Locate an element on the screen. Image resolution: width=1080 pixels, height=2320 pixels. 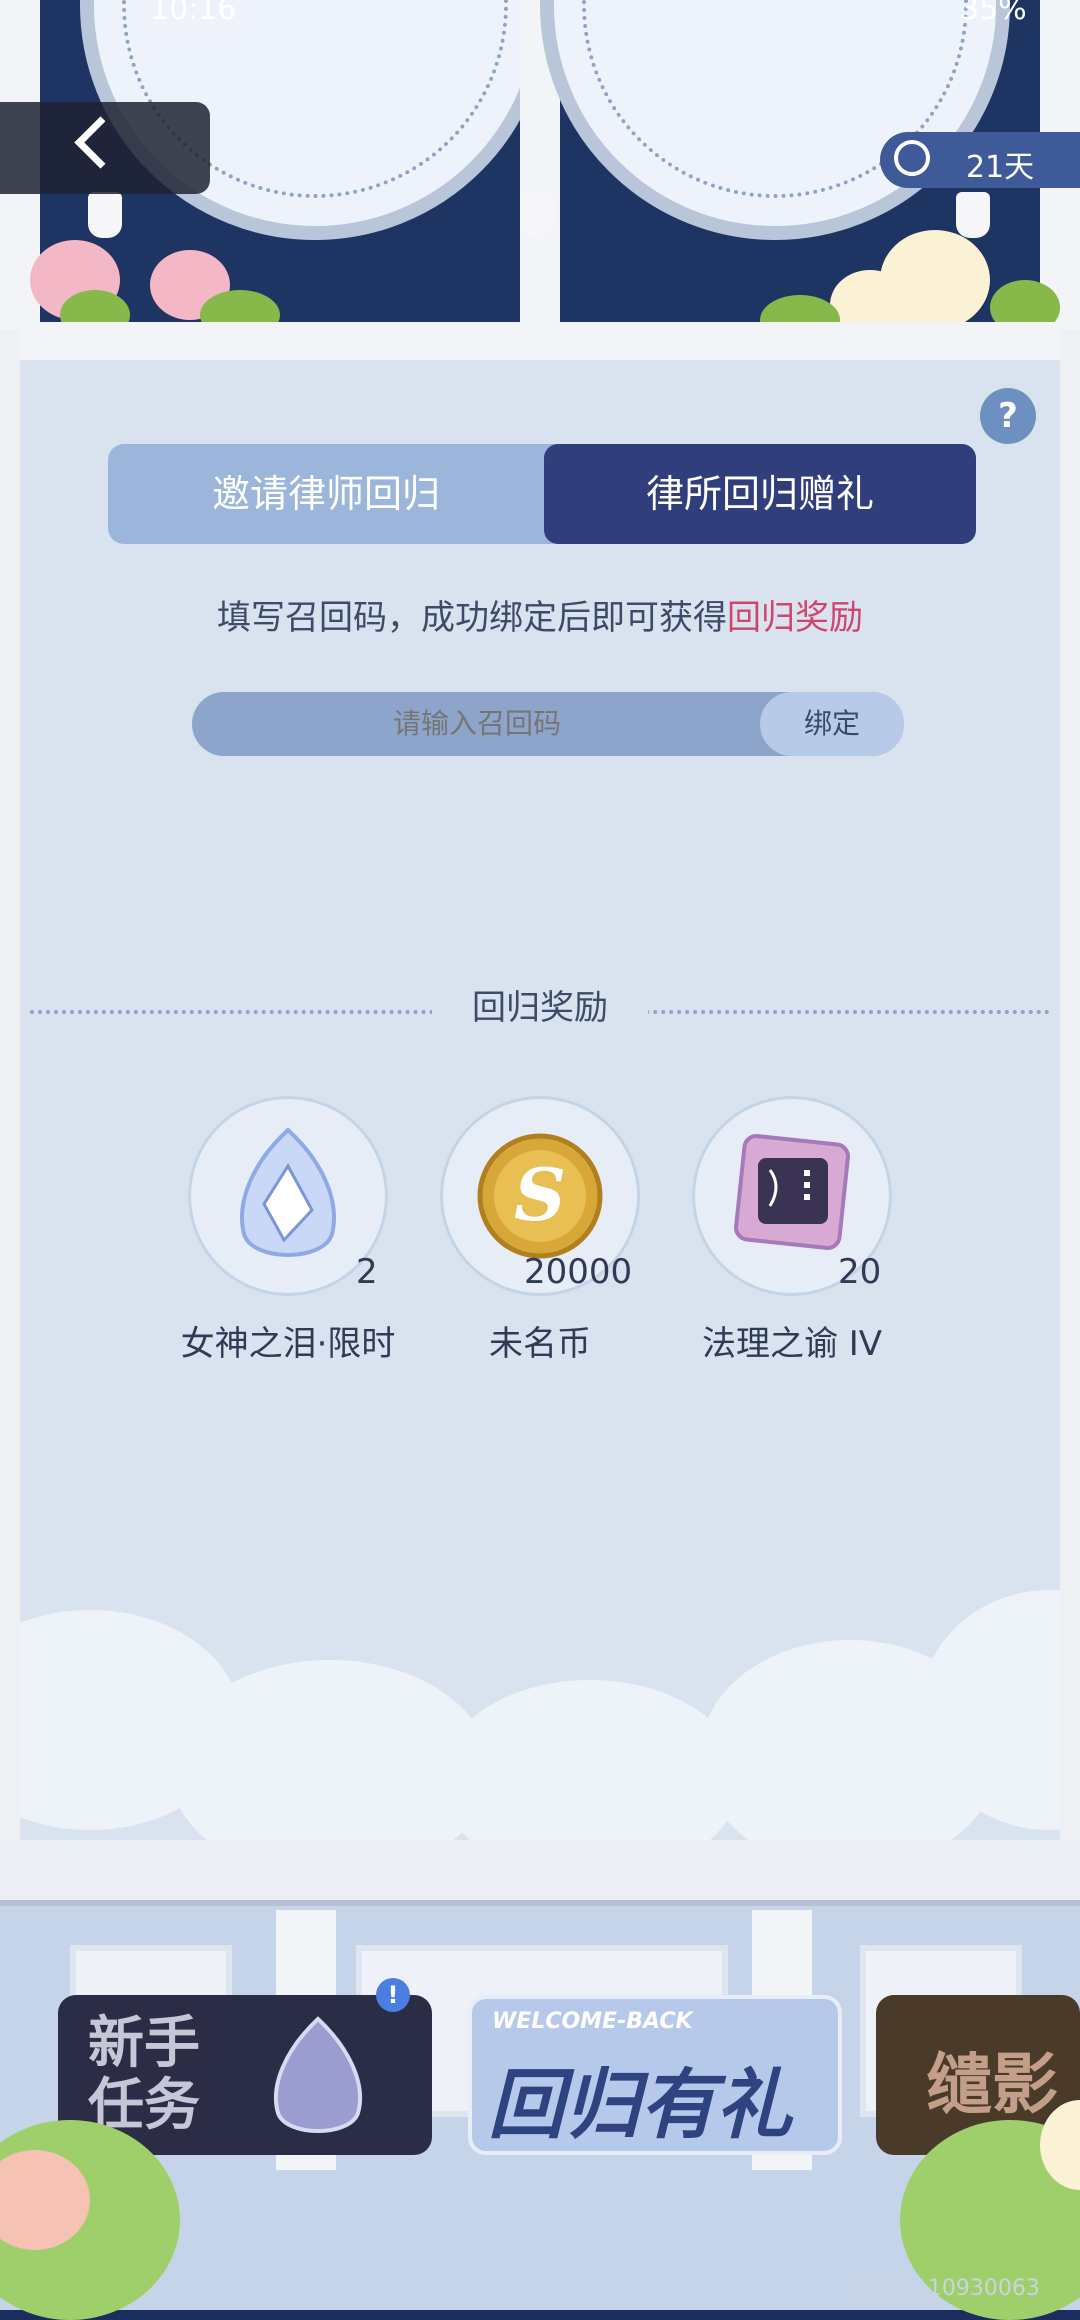
back-button is located at coordinates (105, 148).